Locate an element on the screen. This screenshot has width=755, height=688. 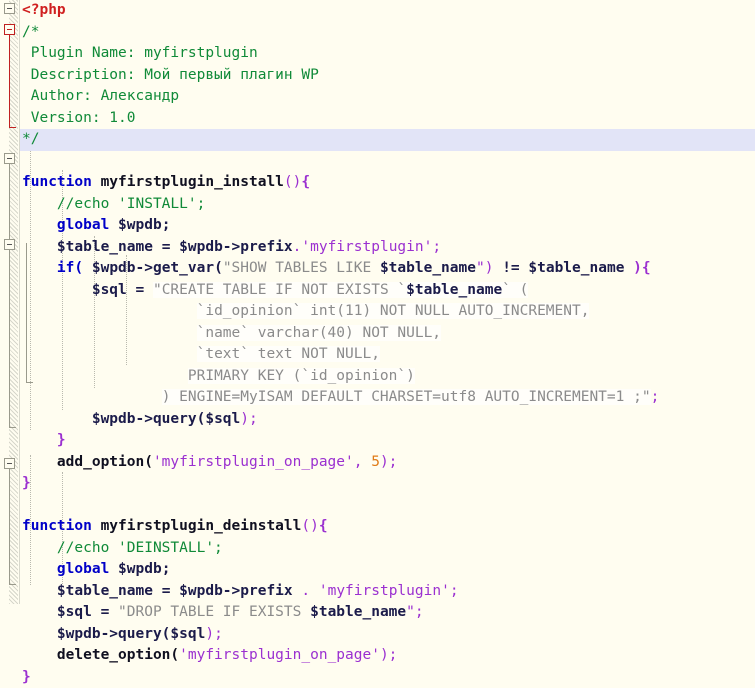
wpdb-prefix-expr: $wpdb->prefix is located at coordinates (236, 247).